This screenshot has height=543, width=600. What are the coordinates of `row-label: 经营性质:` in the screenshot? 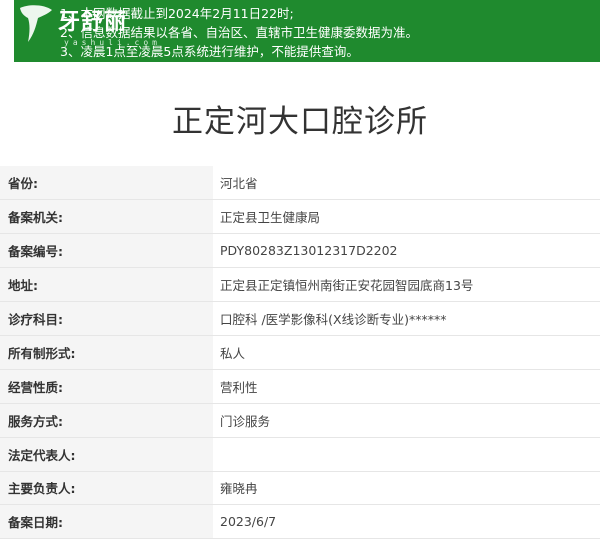 It's located at (106, 386).